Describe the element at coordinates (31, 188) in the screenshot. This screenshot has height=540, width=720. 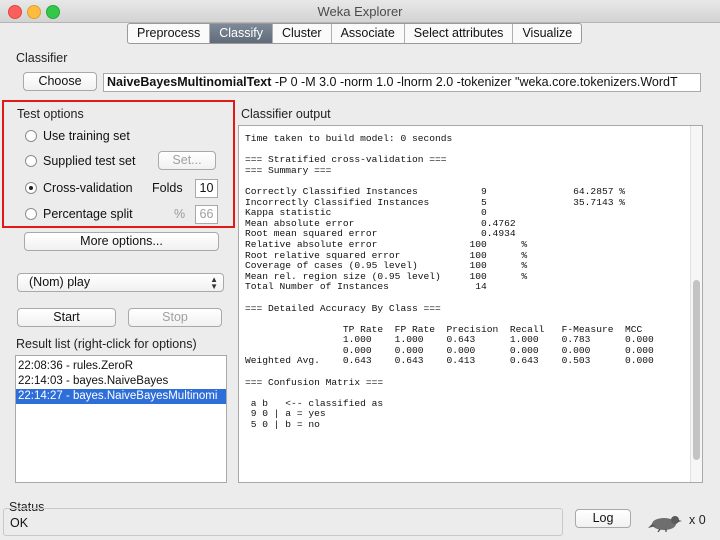
I see `cross-validation-radio` at that location.